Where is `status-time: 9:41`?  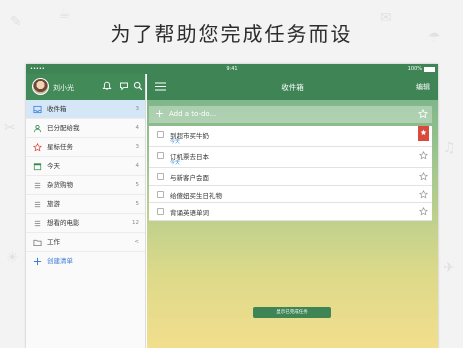 status-time: 9:41 is located at coordinates (232, 69).